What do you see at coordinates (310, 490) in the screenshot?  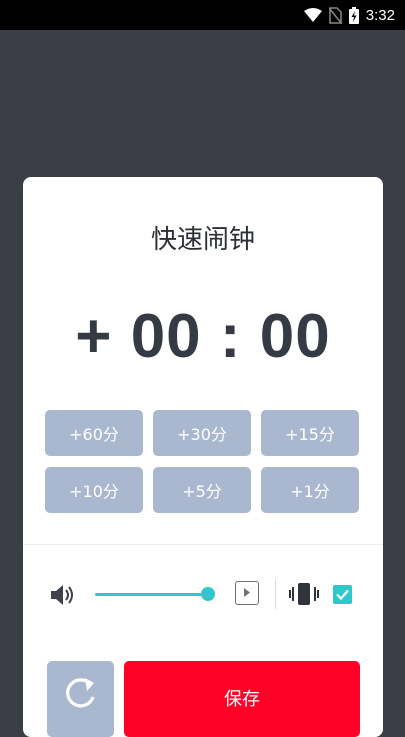 I see `add-1-min-button: +1分` at bounding box center [310, 490].